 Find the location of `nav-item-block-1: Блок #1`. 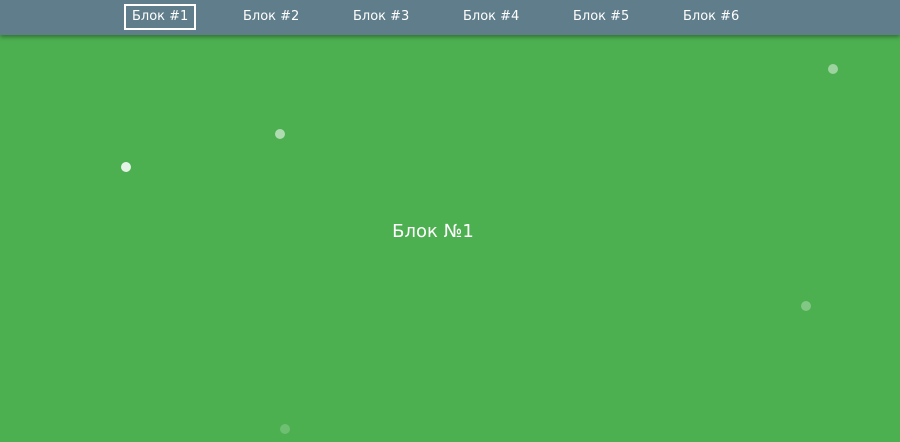

nav-item-block-1: Блок #1 is located at coordinates (160, 17).